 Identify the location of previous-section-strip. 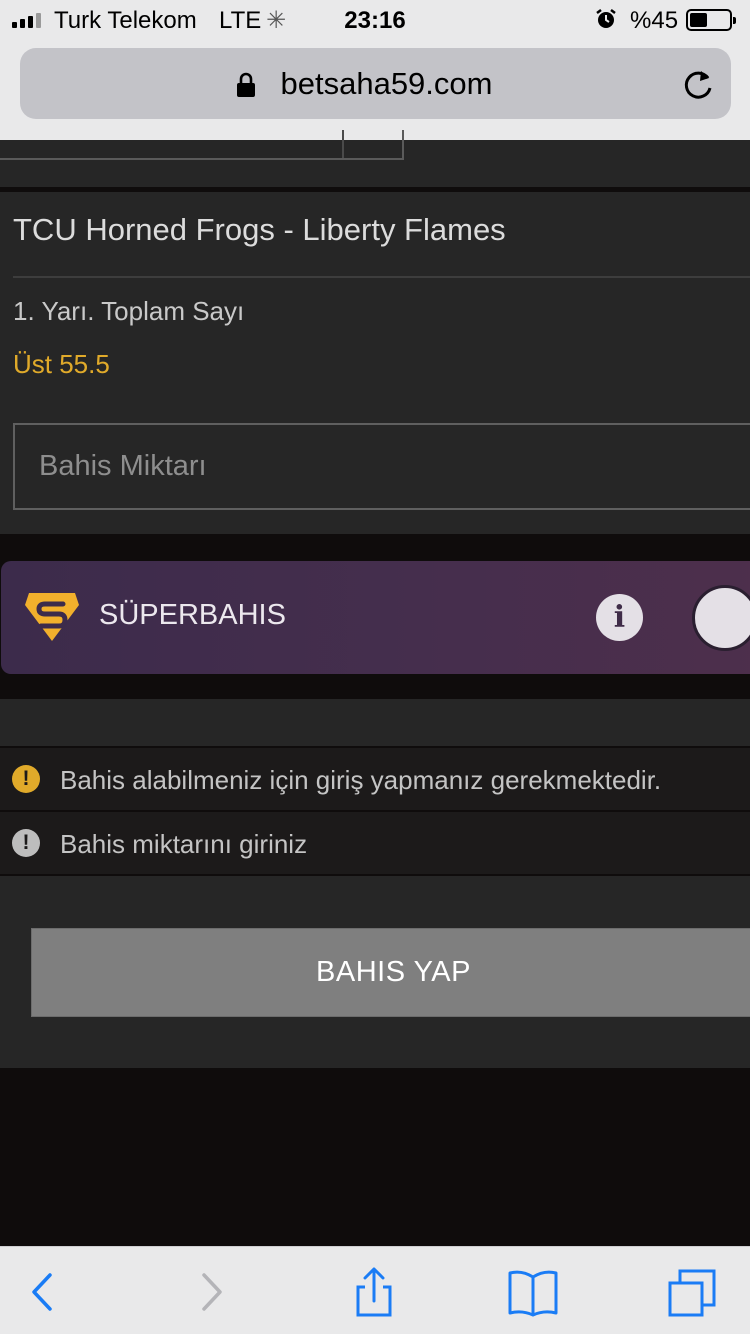
(375, 158).